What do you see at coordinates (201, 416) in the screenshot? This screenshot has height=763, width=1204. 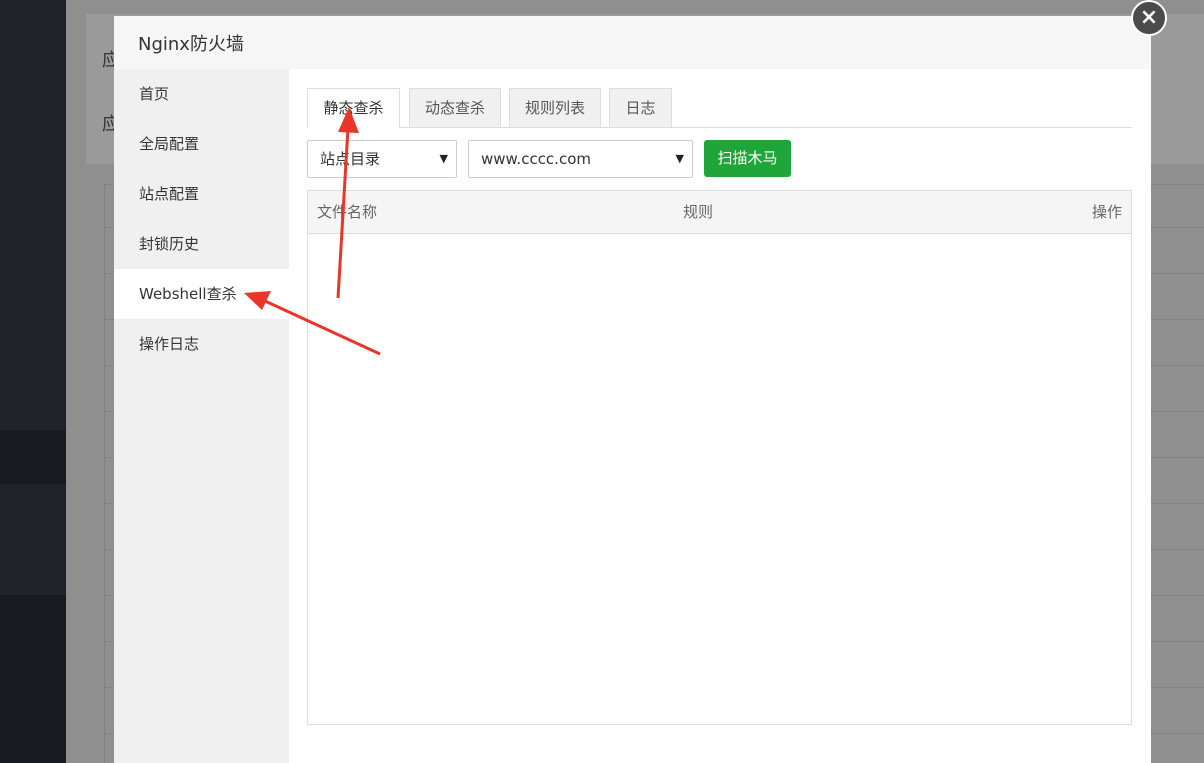 I see `dialog-sidebar: 首页 全局配置 站点配置 封锁历史 Webshell查杀 操作日志` at bounding box center [201, 416].